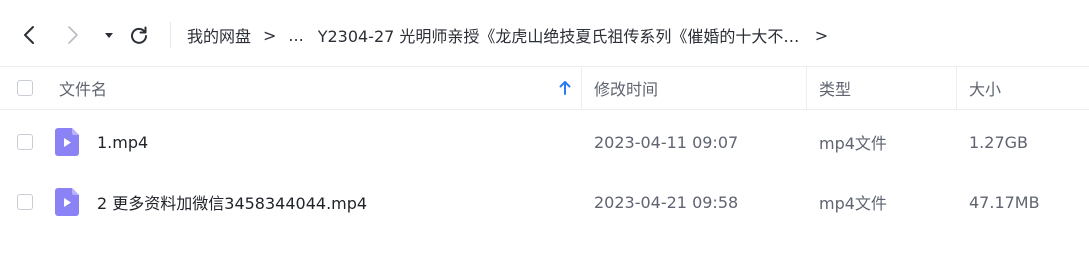  I want to click on forward-button, so click(73, 35).